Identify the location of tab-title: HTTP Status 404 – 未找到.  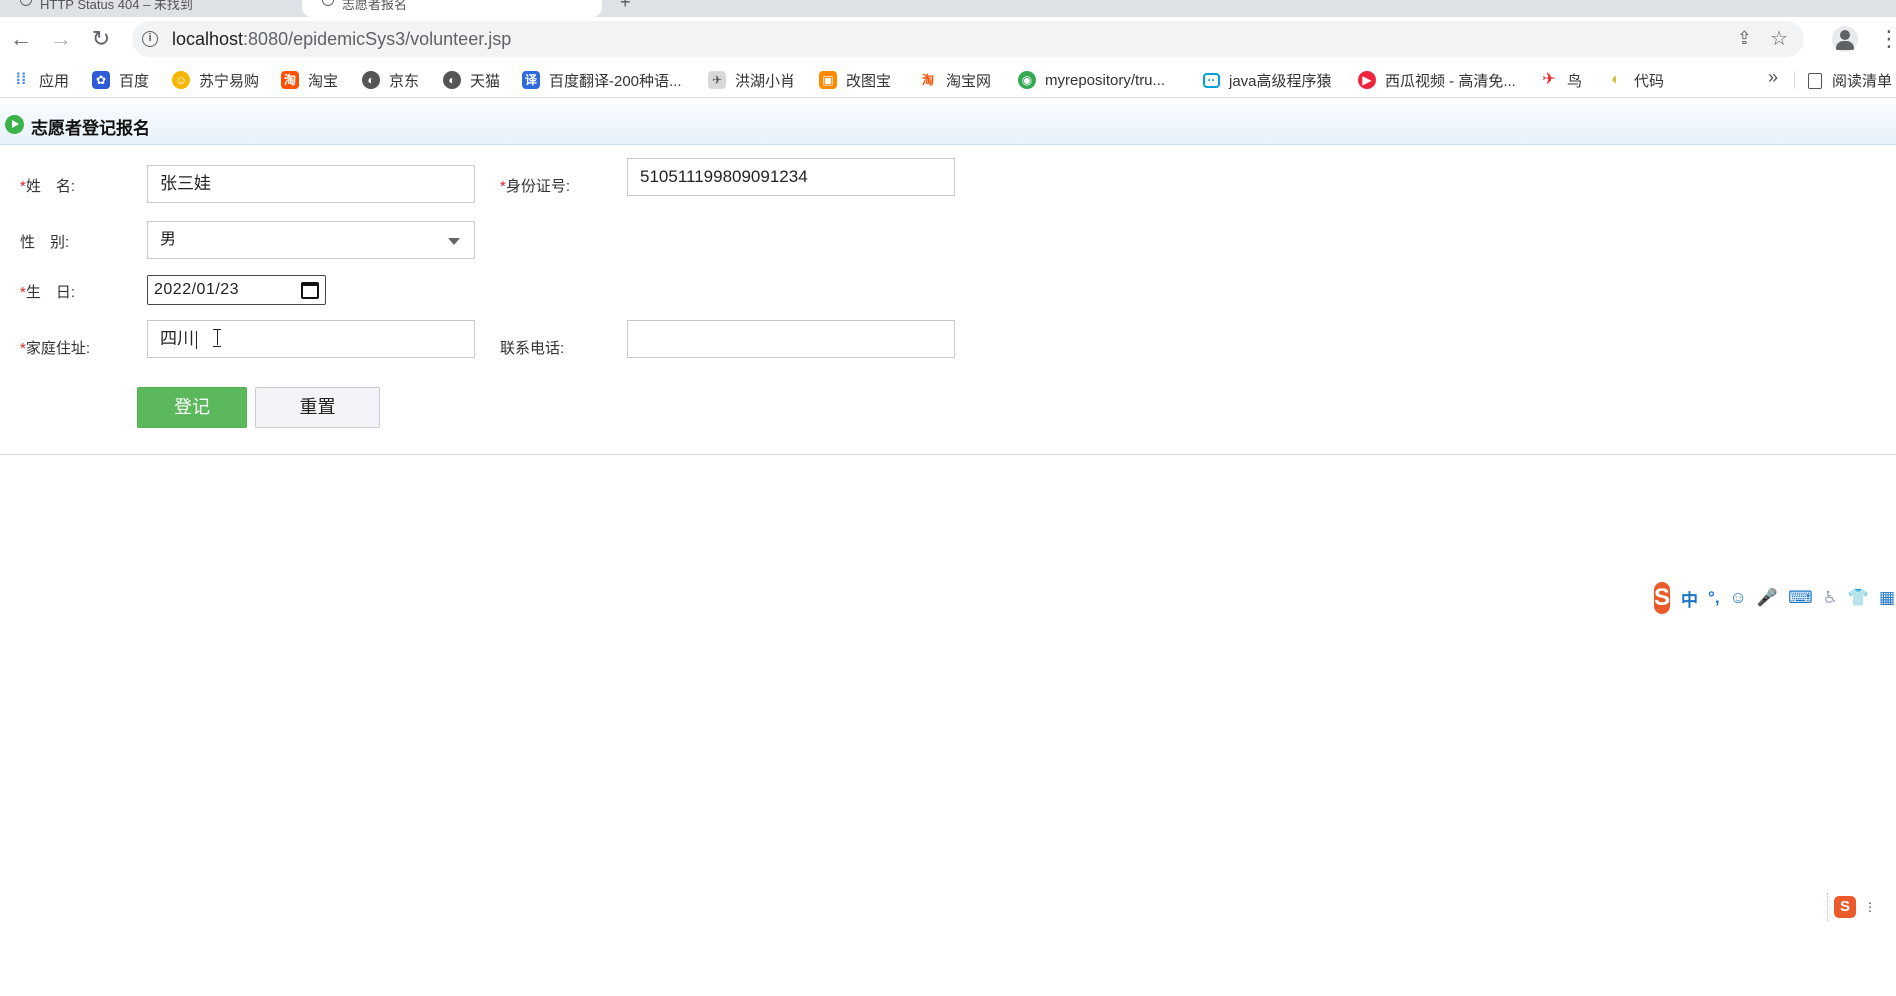
(116, 6).